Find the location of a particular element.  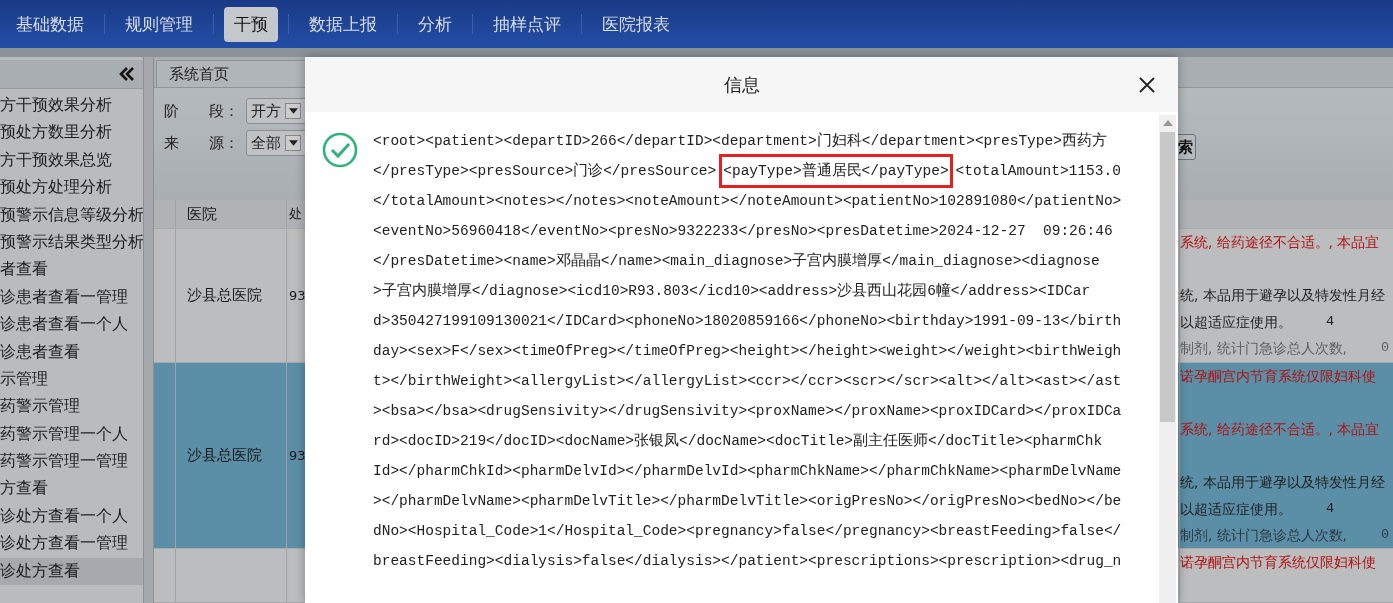

close-icon is located at coordinates (1147, 85).